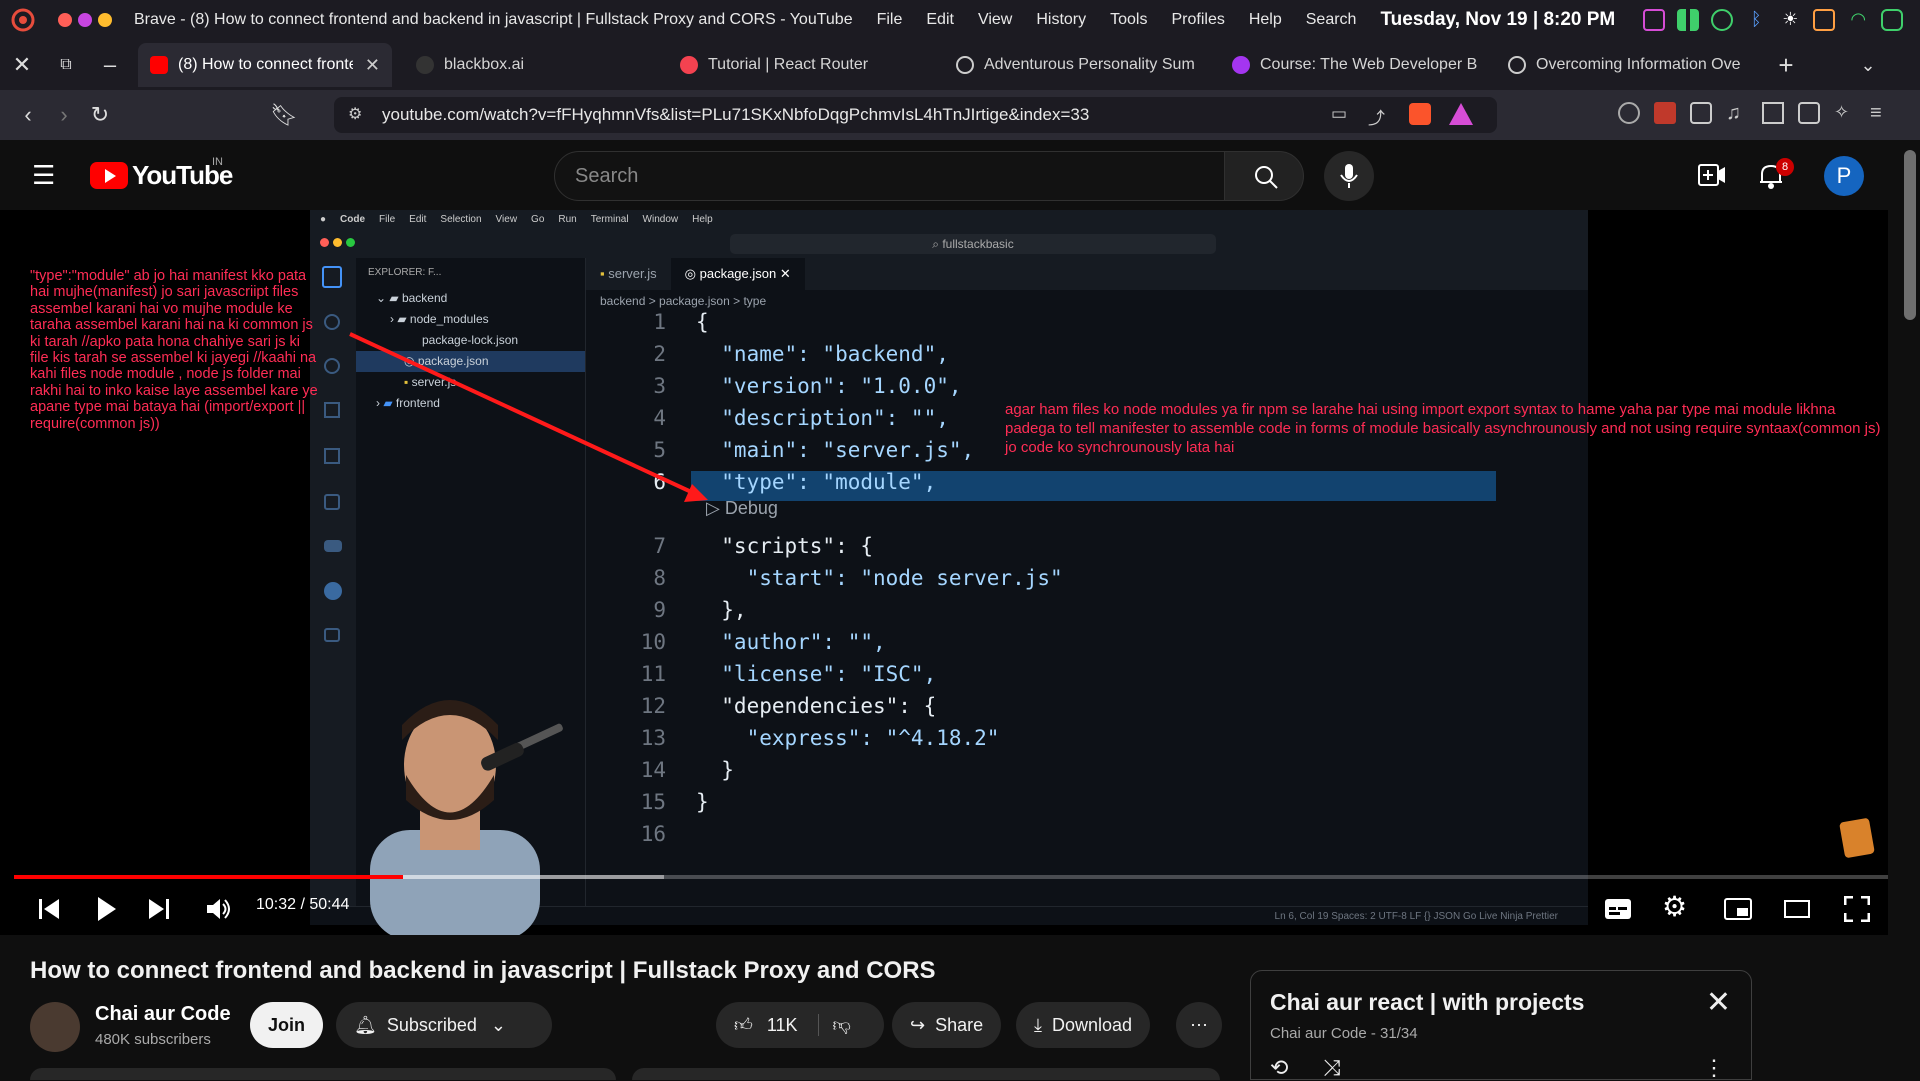 The height and width of the screenshot is (1081, 1920). I want to click on tab-information-overload: Overcoming Information Ove, so click(1631, 65).